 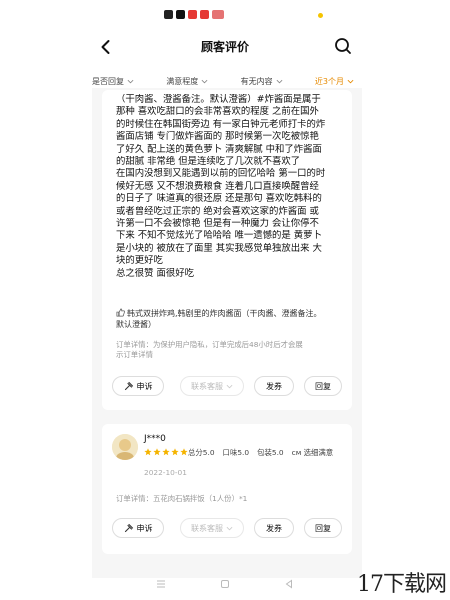 I want to click on filter-label: 是否回复, so click(x=108, y=81).